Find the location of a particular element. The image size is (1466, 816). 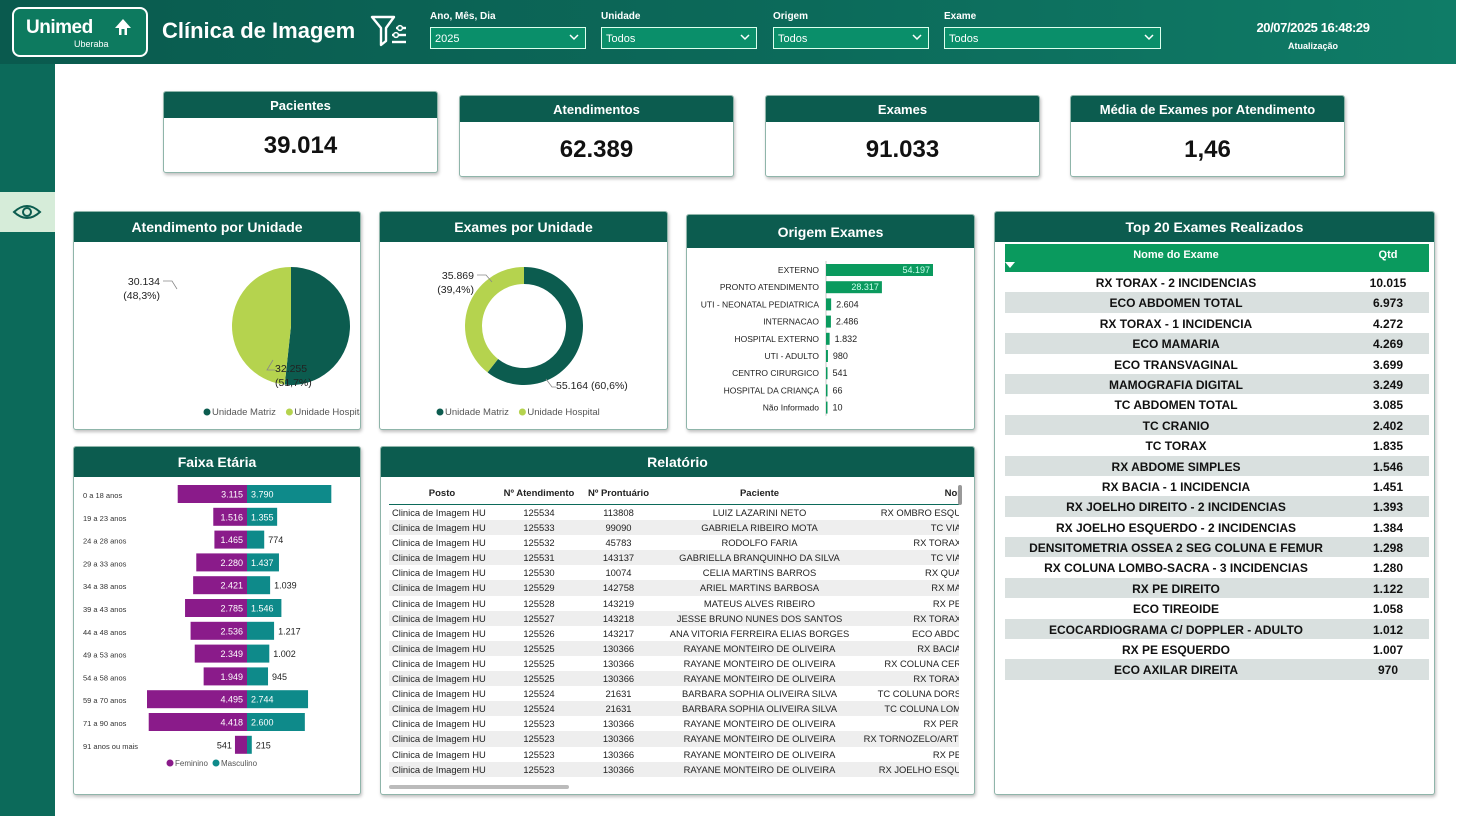

table-row: RX TORAX - 1 INCIDENCIA 4.272 is located at coordinates (1217, 323).